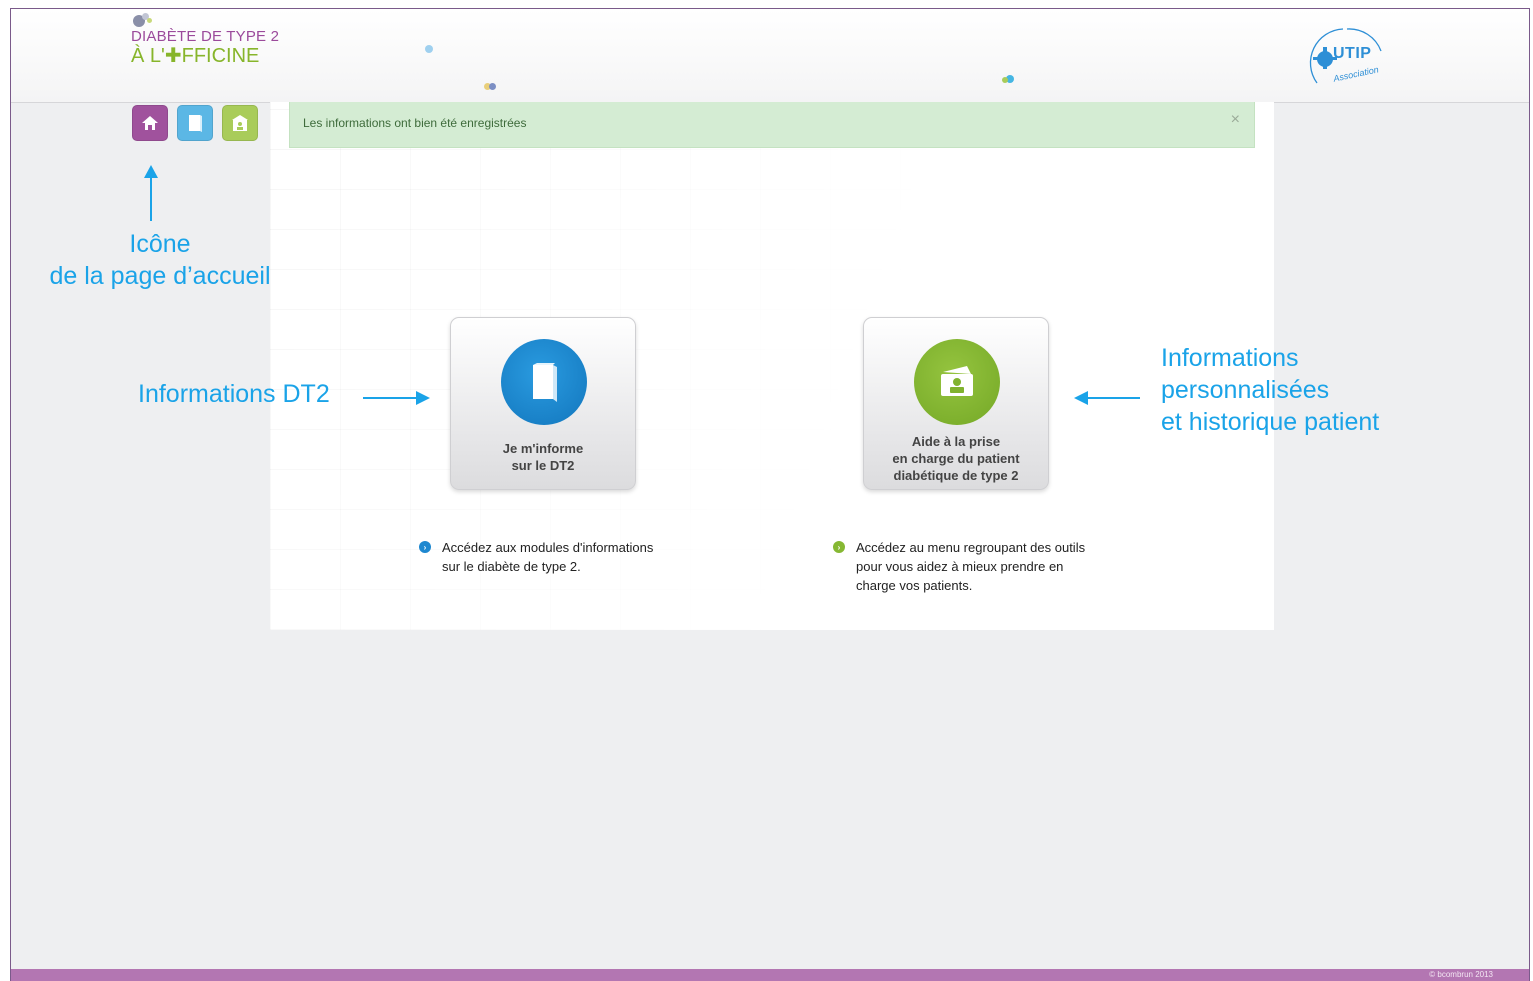 Image resolution: width=1533 pixels, height=981 pixels. What do you see at coordinates (1270, 422) in the screenshot?
I see `annotation-perso-line: et historique patient` at bounding box center [1270, 422].